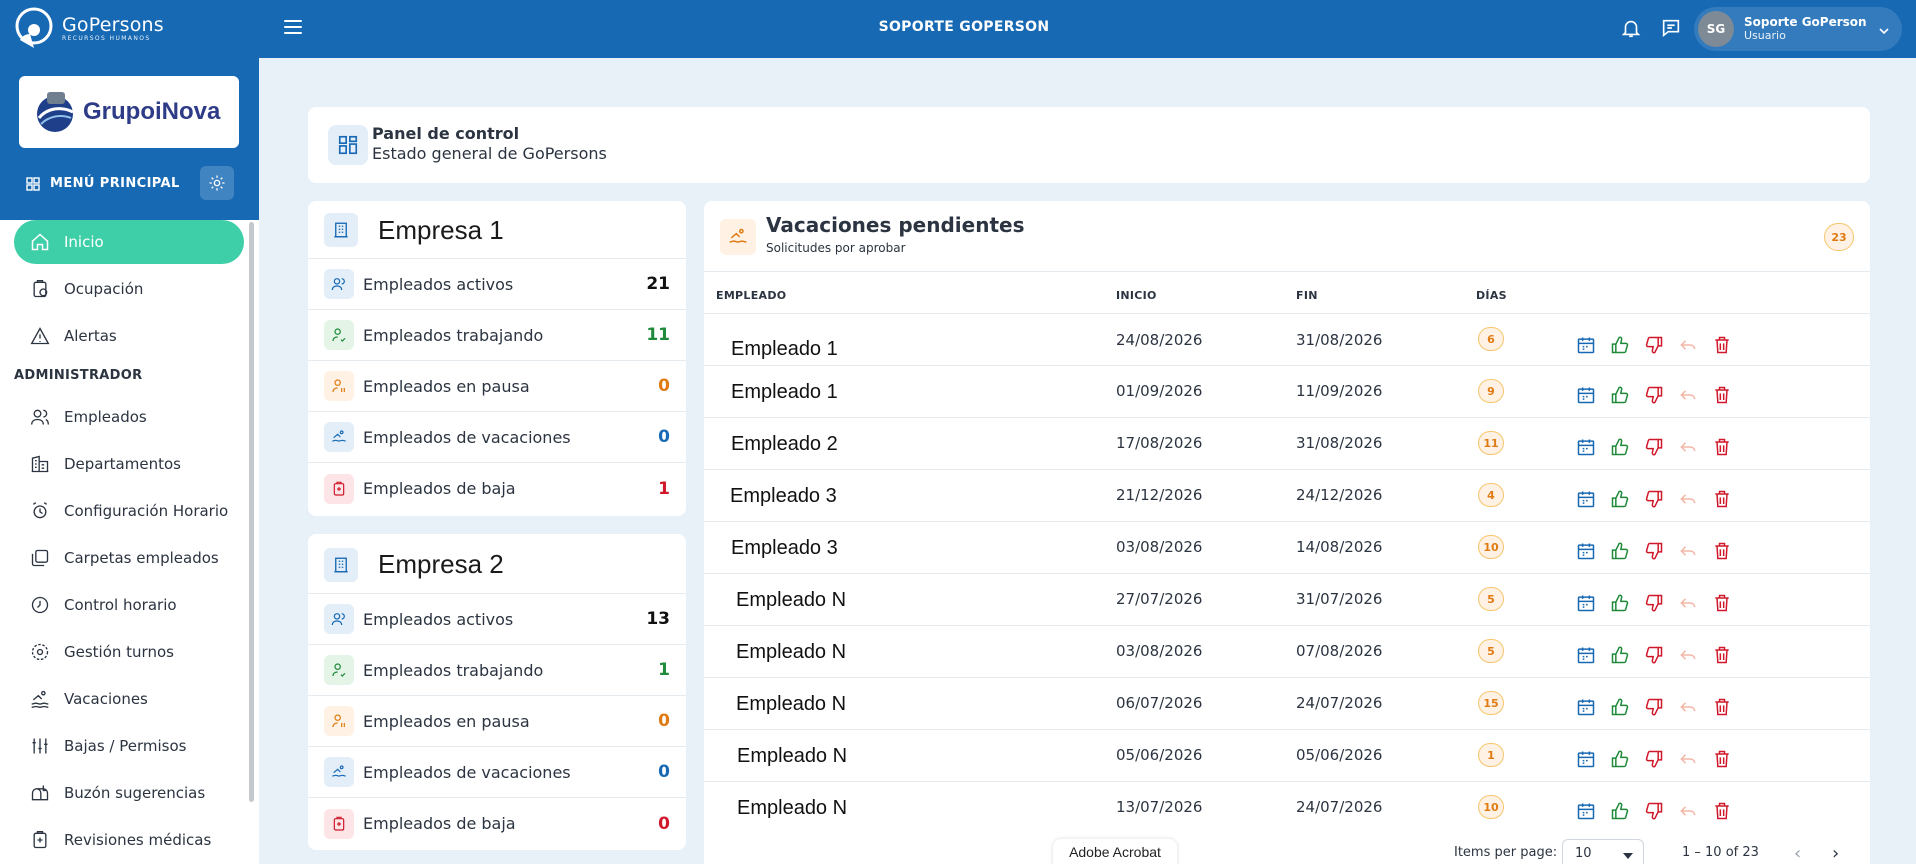 This screenshot has height=864, width=1916. I want to click on stat-label: Empleados trabajando, so click(453, 670).